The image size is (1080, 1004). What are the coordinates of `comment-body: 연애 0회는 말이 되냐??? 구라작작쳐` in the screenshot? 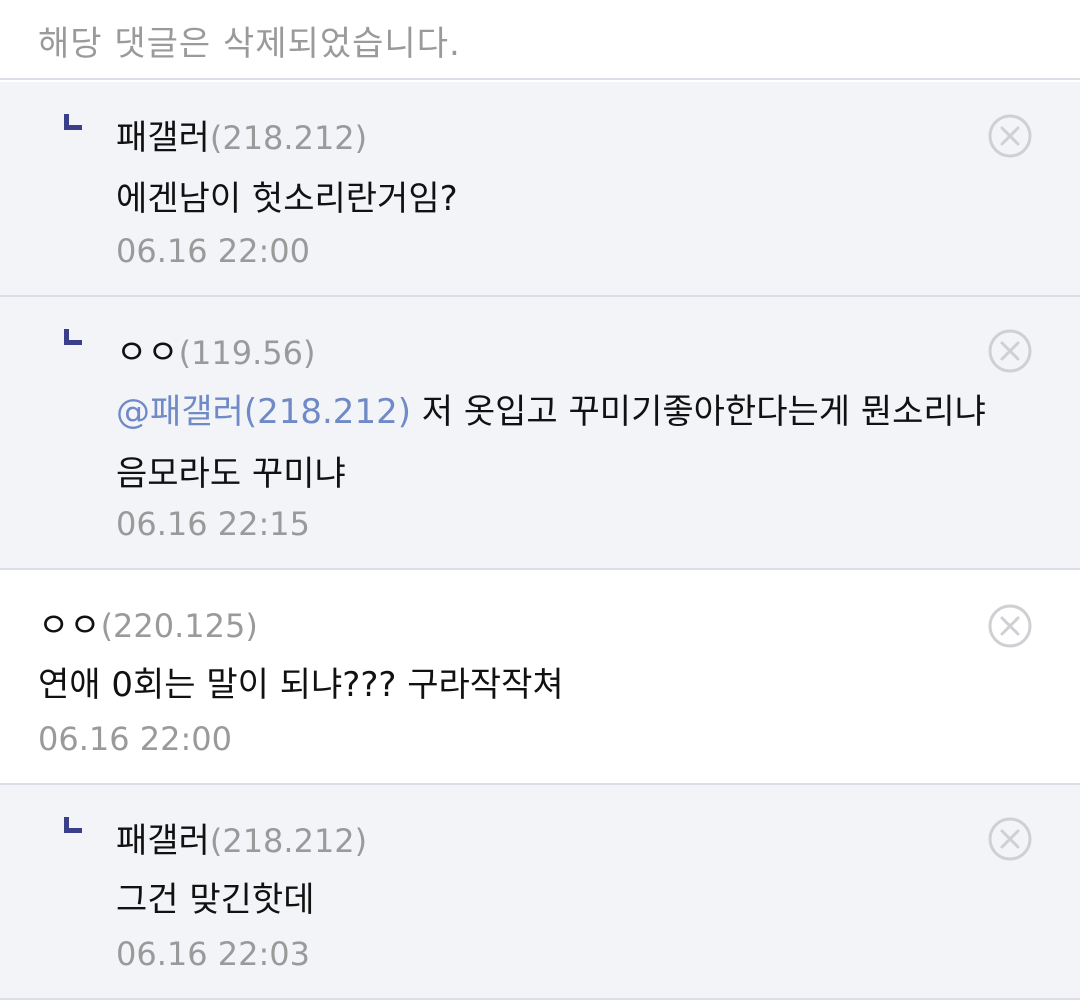 It's located at (301, 685).